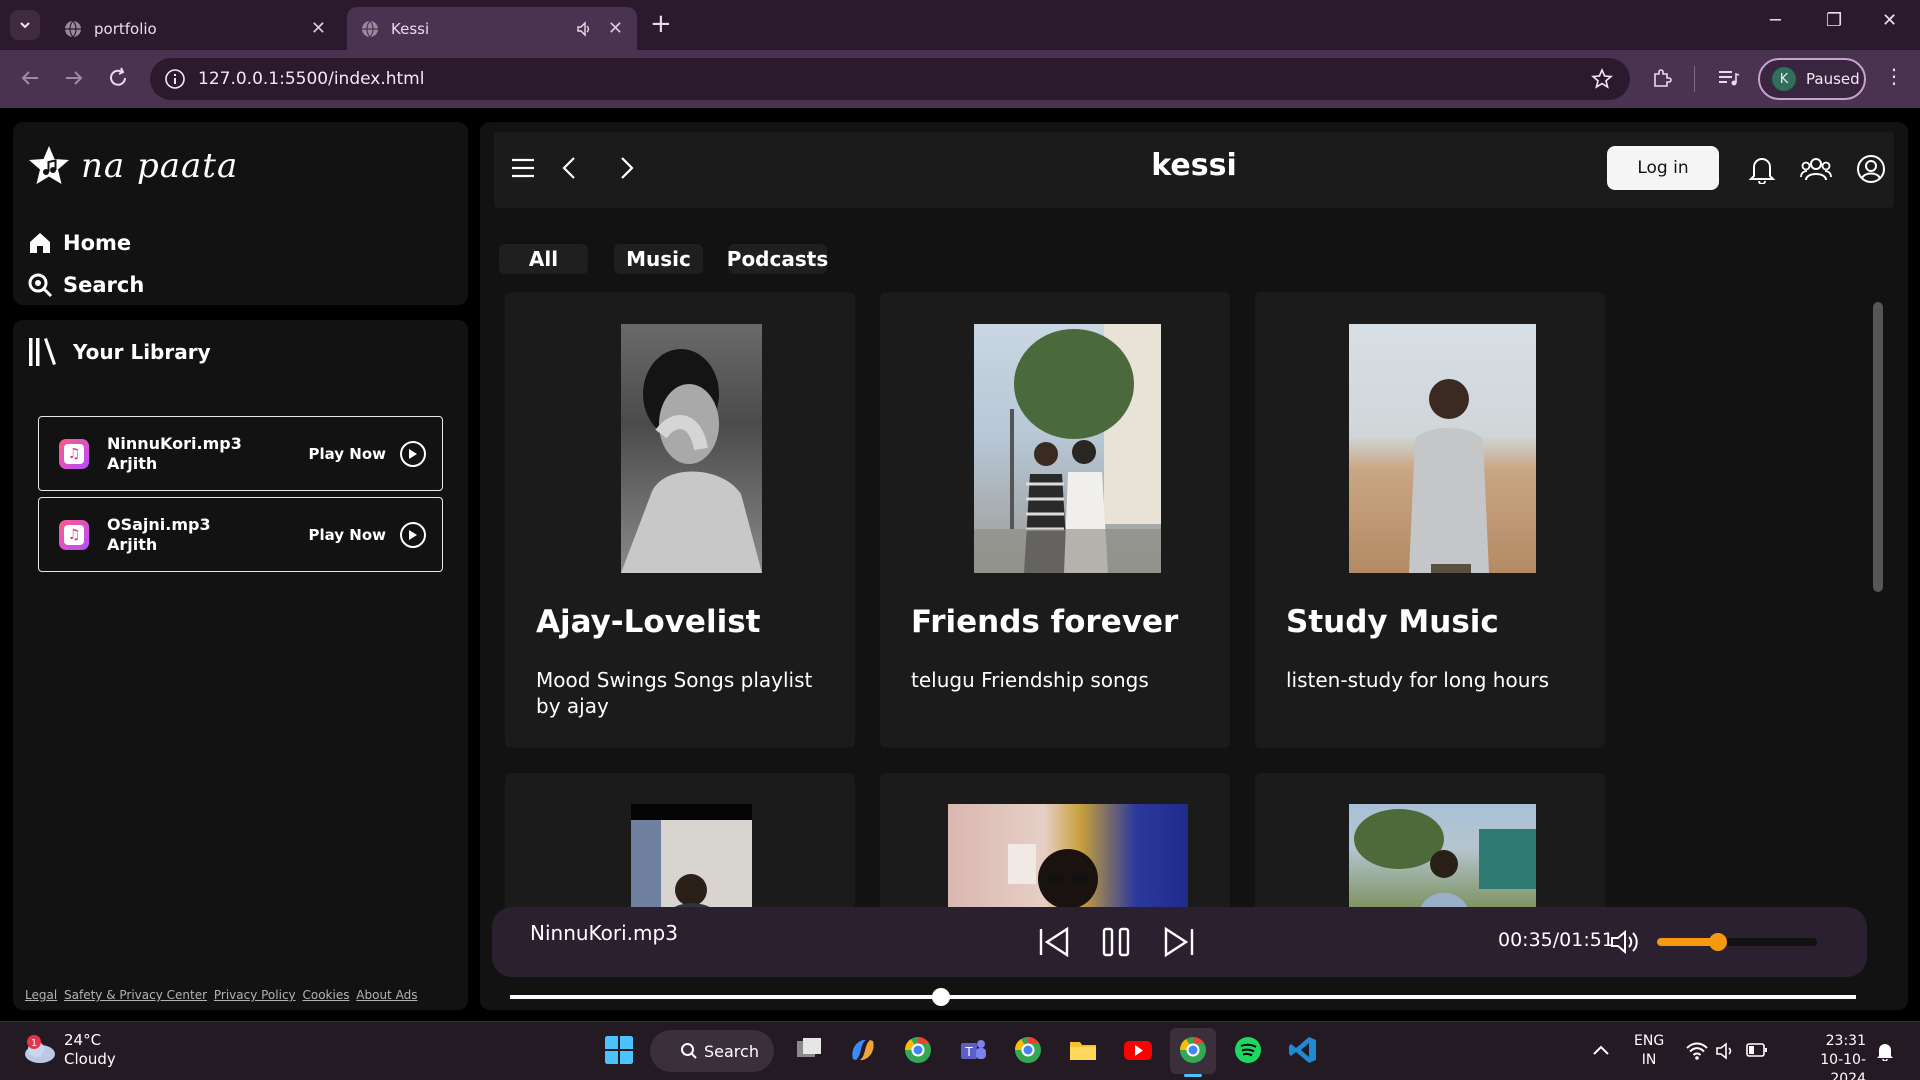 This screenshot has width=1920, height=1080. Describe the element at coordinates (90, 1059) in the screenshot. I see `weather-condition: Cloudy` at that location.